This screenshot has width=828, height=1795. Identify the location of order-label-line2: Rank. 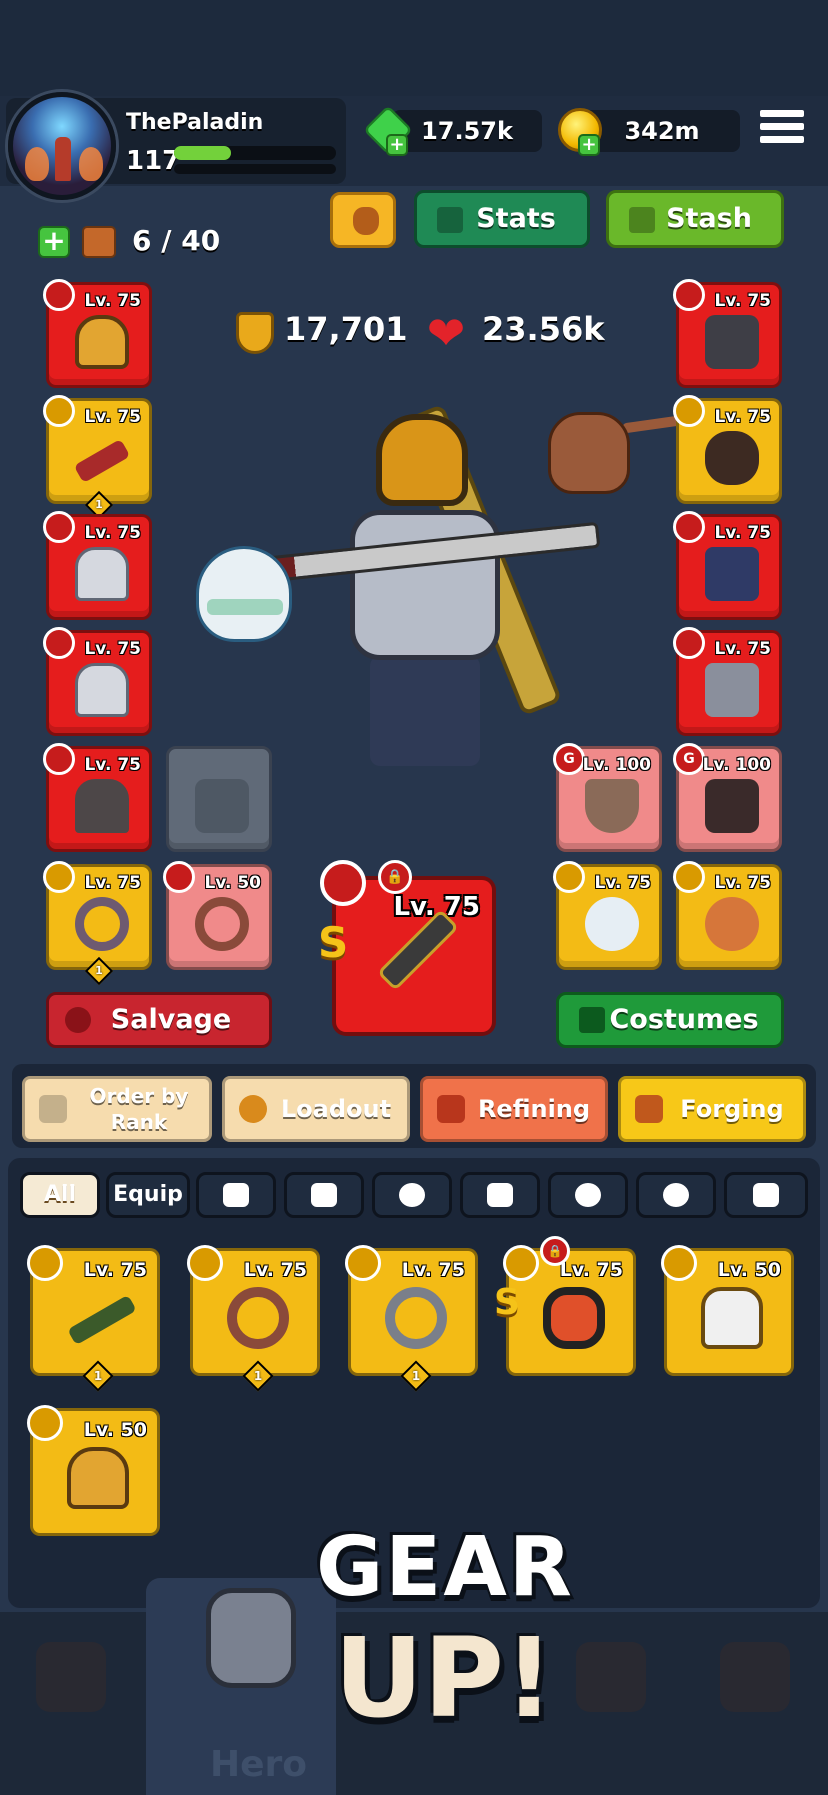
(139, 1122).